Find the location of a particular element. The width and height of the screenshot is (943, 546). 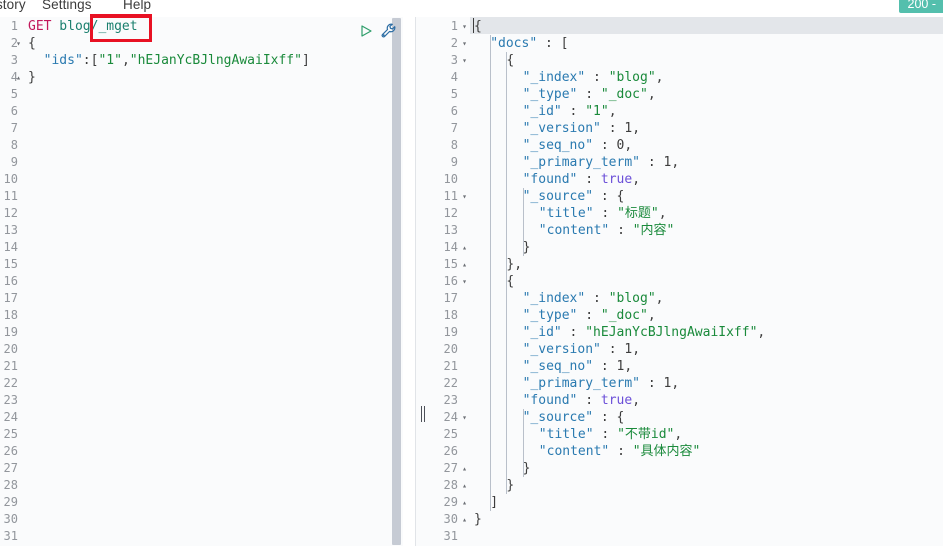

menu-item-history: History is located at coordinates (13, 6).